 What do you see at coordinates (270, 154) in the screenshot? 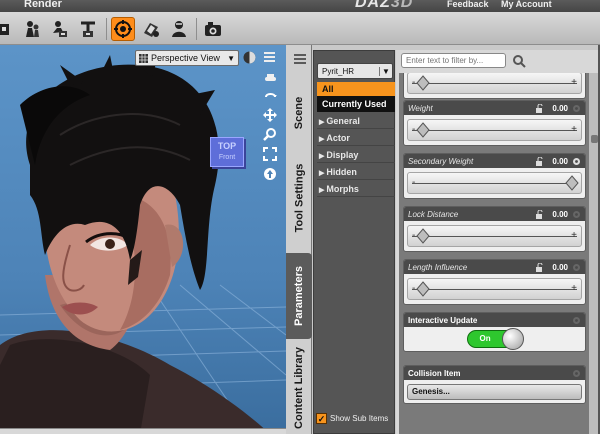
I see `frame-icon` at bounding box center [270, 154].